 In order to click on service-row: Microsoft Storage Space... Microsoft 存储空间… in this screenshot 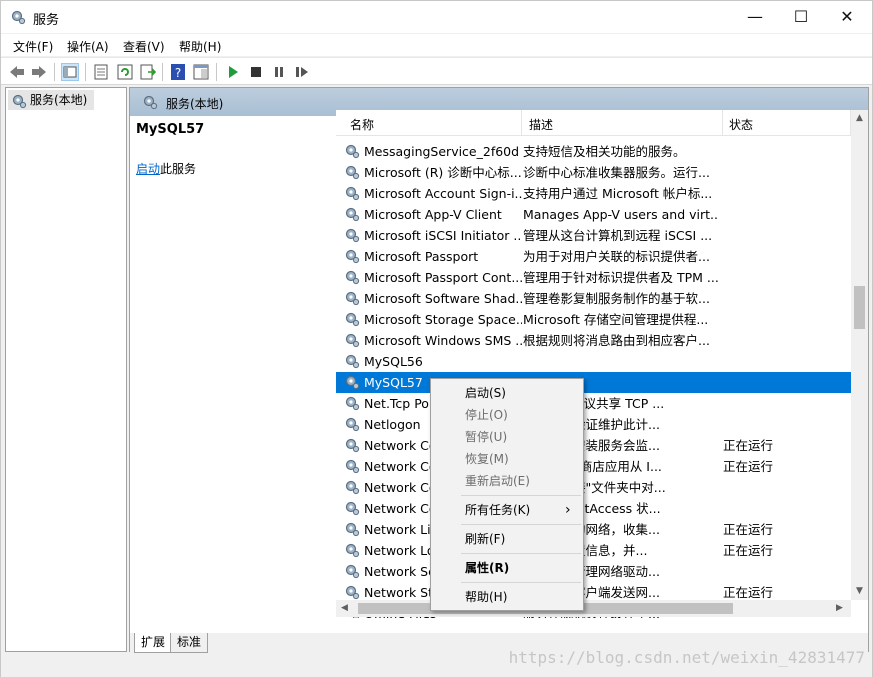, I will do `click(593, 319)`.